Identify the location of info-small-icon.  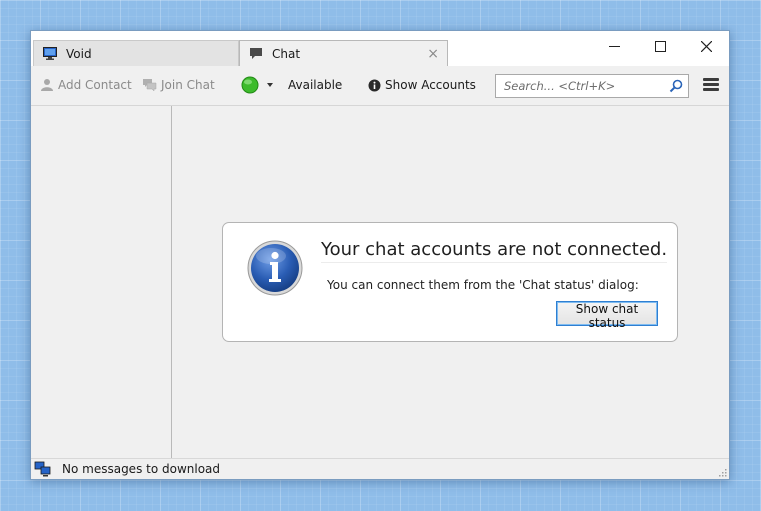
(374, 85).